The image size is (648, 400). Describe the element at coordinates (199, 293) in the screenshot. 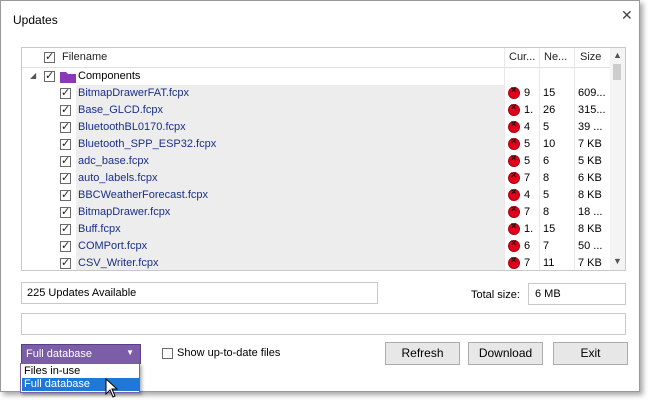

I see `updates-count-box: 225 Updates Available` at that location.